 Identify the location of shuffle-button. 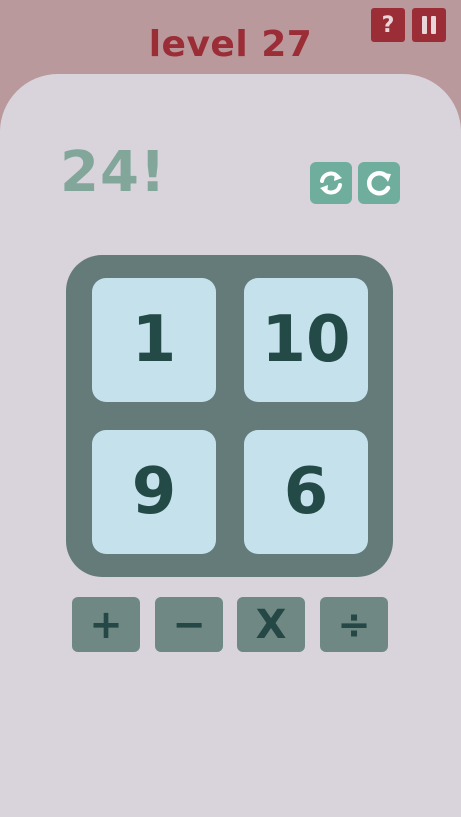
(331, 183).